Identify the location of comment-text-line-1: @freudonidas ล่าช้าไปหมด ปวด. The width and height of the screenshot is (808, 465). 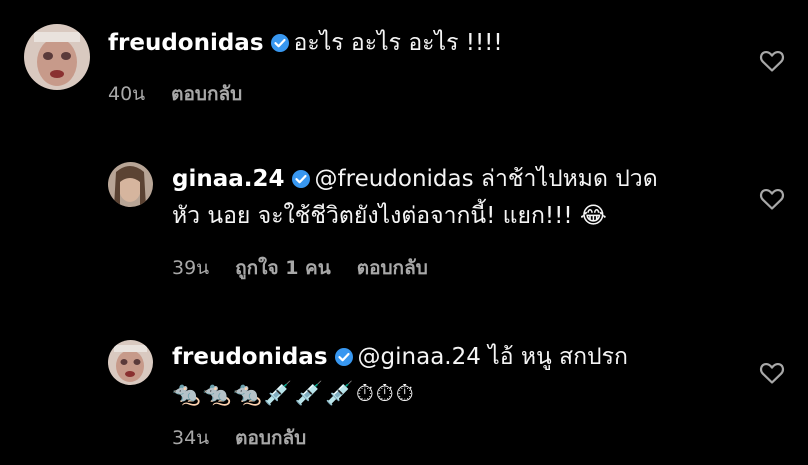
(486, 179).